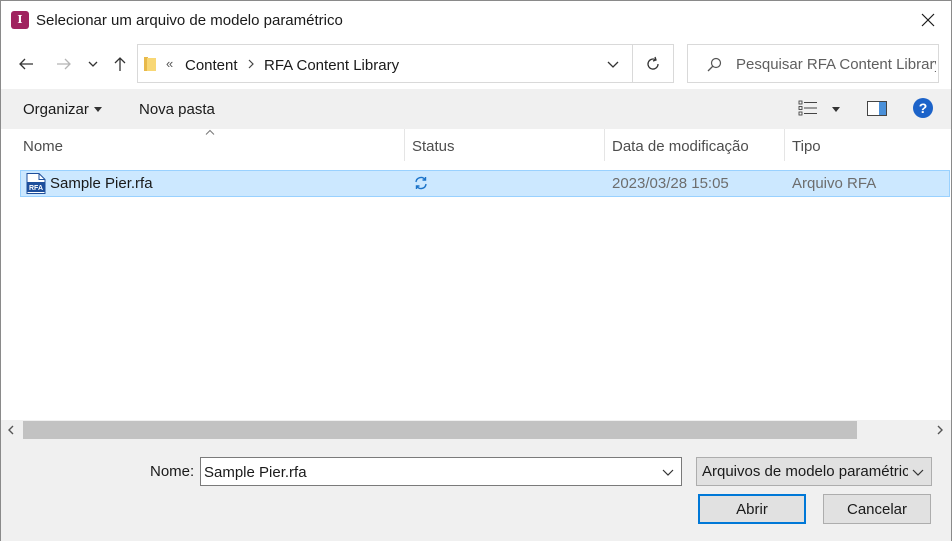 This screenshot has height=541, width=952. I want to click on forward-button, so click(64, 64).